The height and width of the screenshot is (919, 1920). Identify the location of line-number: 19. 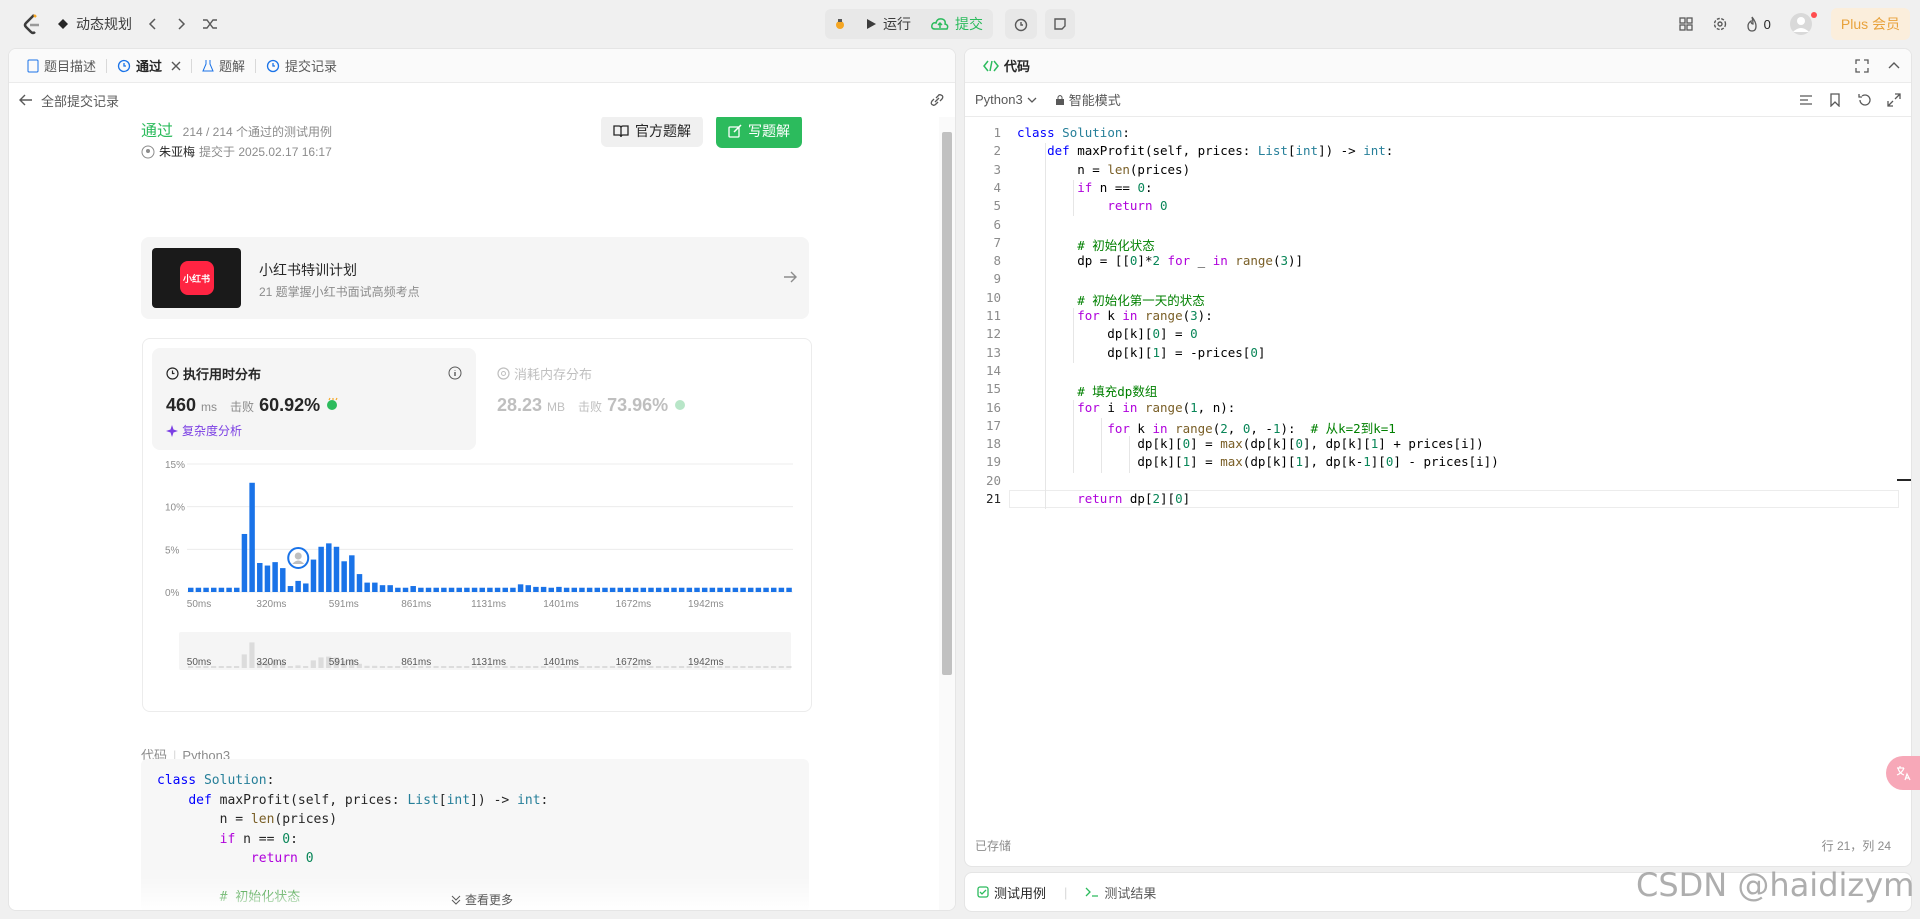
(993, 462).